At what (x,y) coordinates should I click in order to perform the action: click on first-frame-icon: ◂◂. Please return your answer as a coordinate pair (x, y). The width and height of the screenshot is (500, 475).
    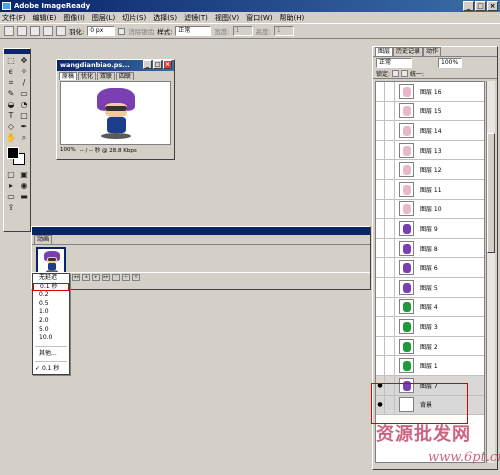
    Looking at the image, I should click on (76, 277).